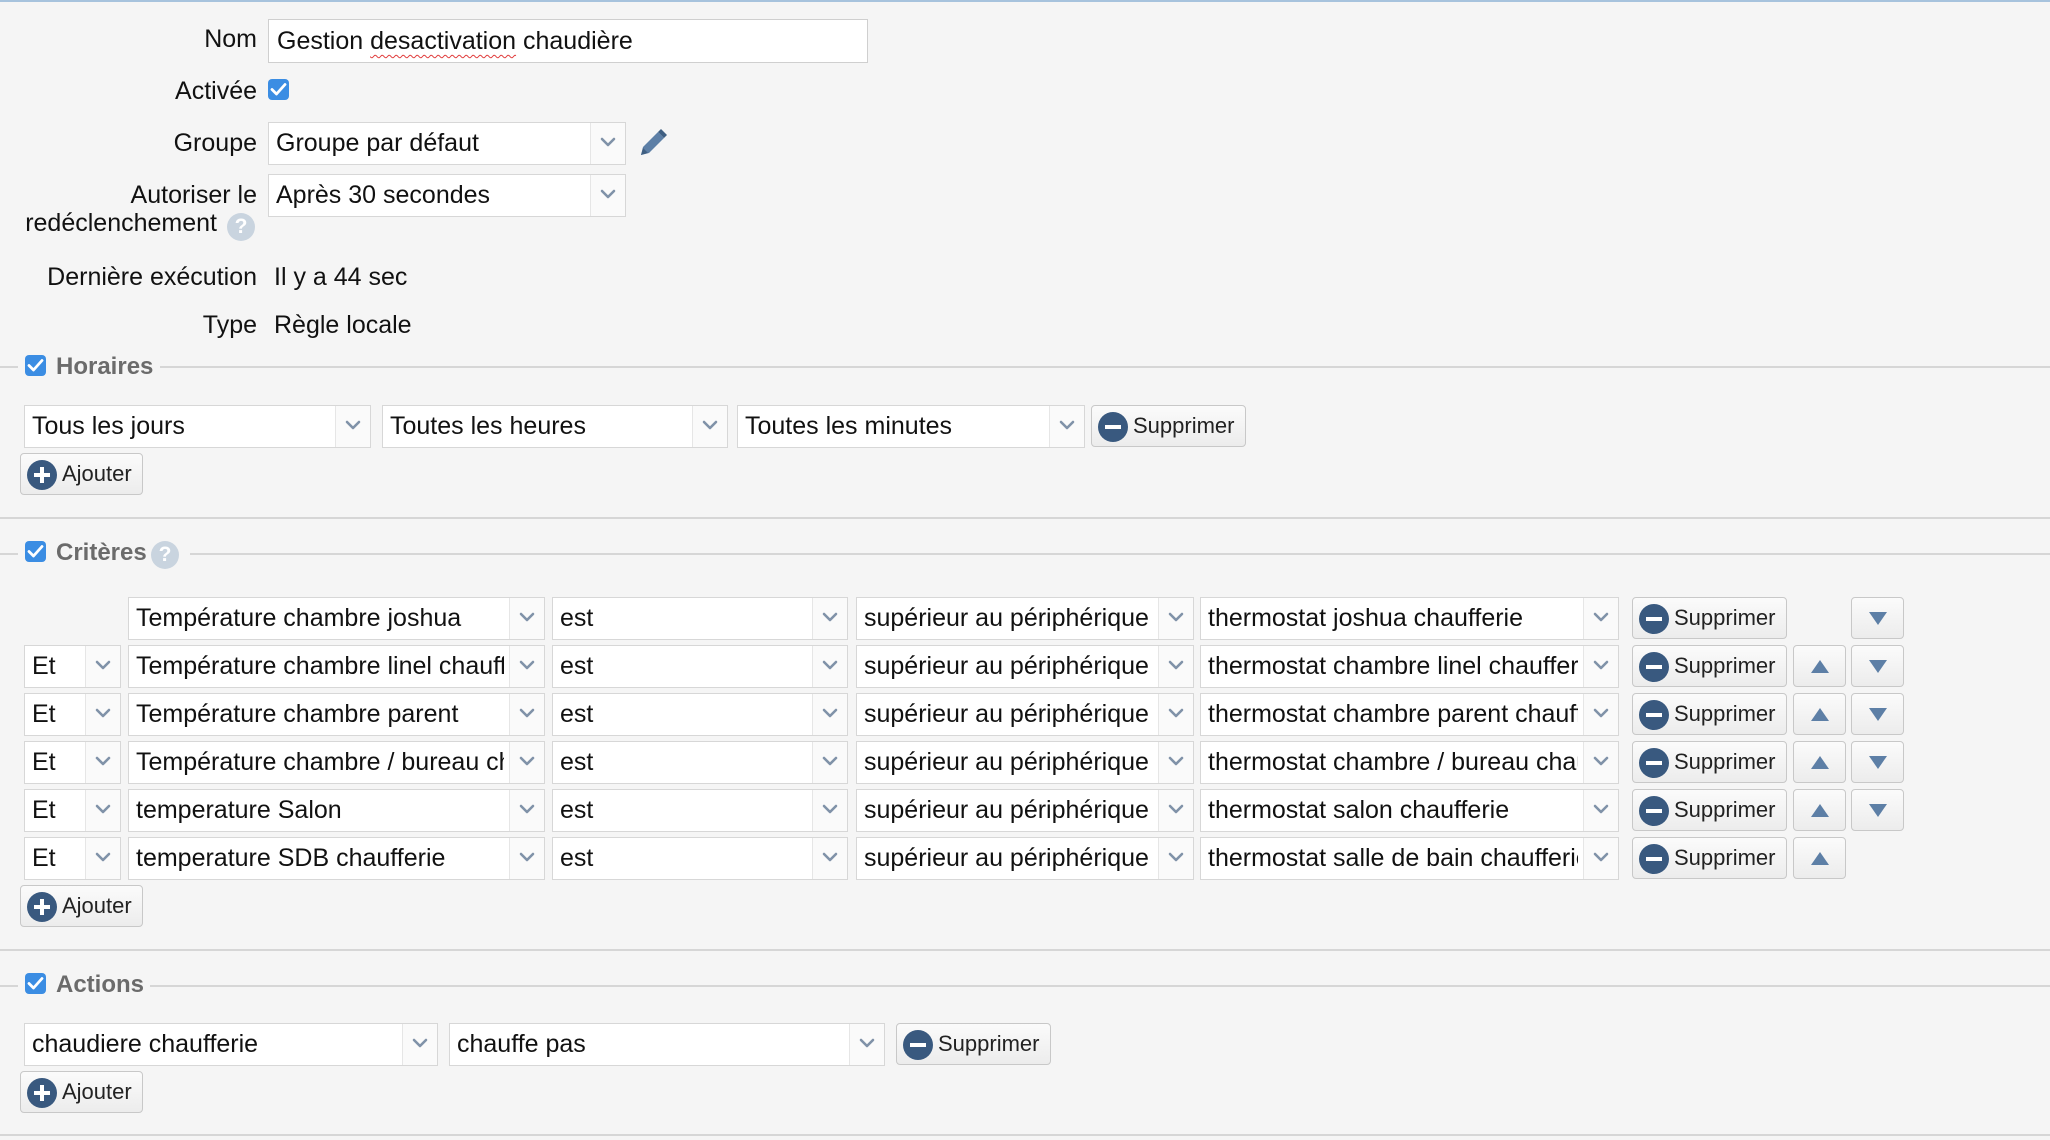 The height and width of the screenshot is (1140, 2050). I want to click on critere-device-select: Température chambre joshua, so click(336, 618).